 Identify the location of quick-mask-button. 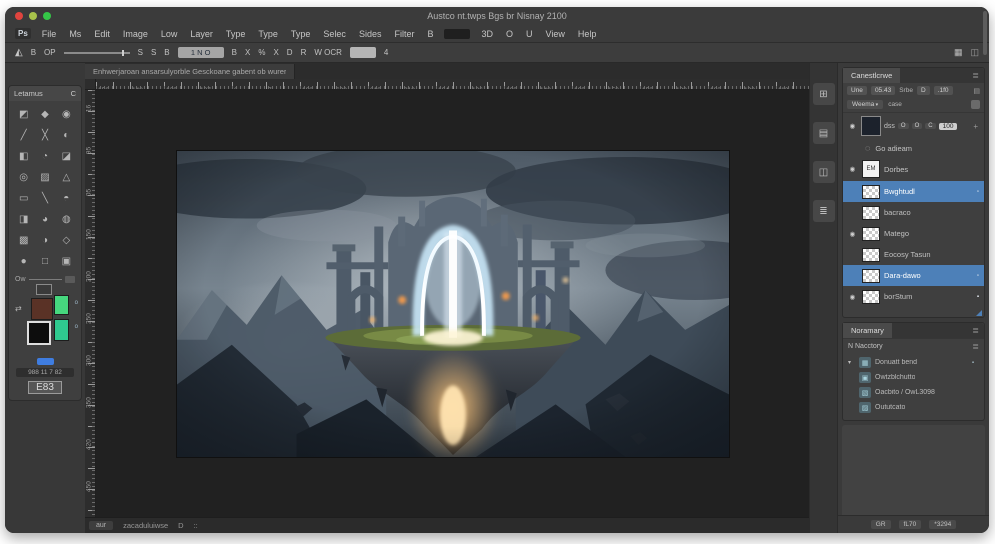
(45, 361).